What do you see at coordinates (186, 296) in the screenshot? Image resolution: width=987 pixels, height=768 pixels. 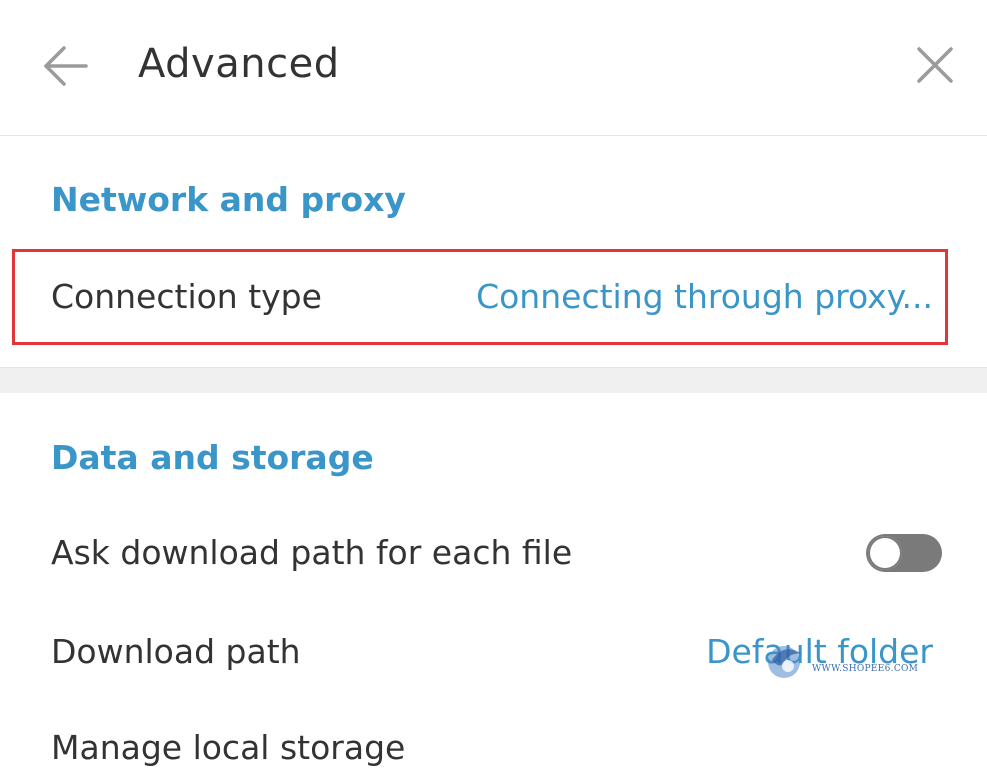 I see `connection-type-label: Connection type` at bounding box center [186, 296].